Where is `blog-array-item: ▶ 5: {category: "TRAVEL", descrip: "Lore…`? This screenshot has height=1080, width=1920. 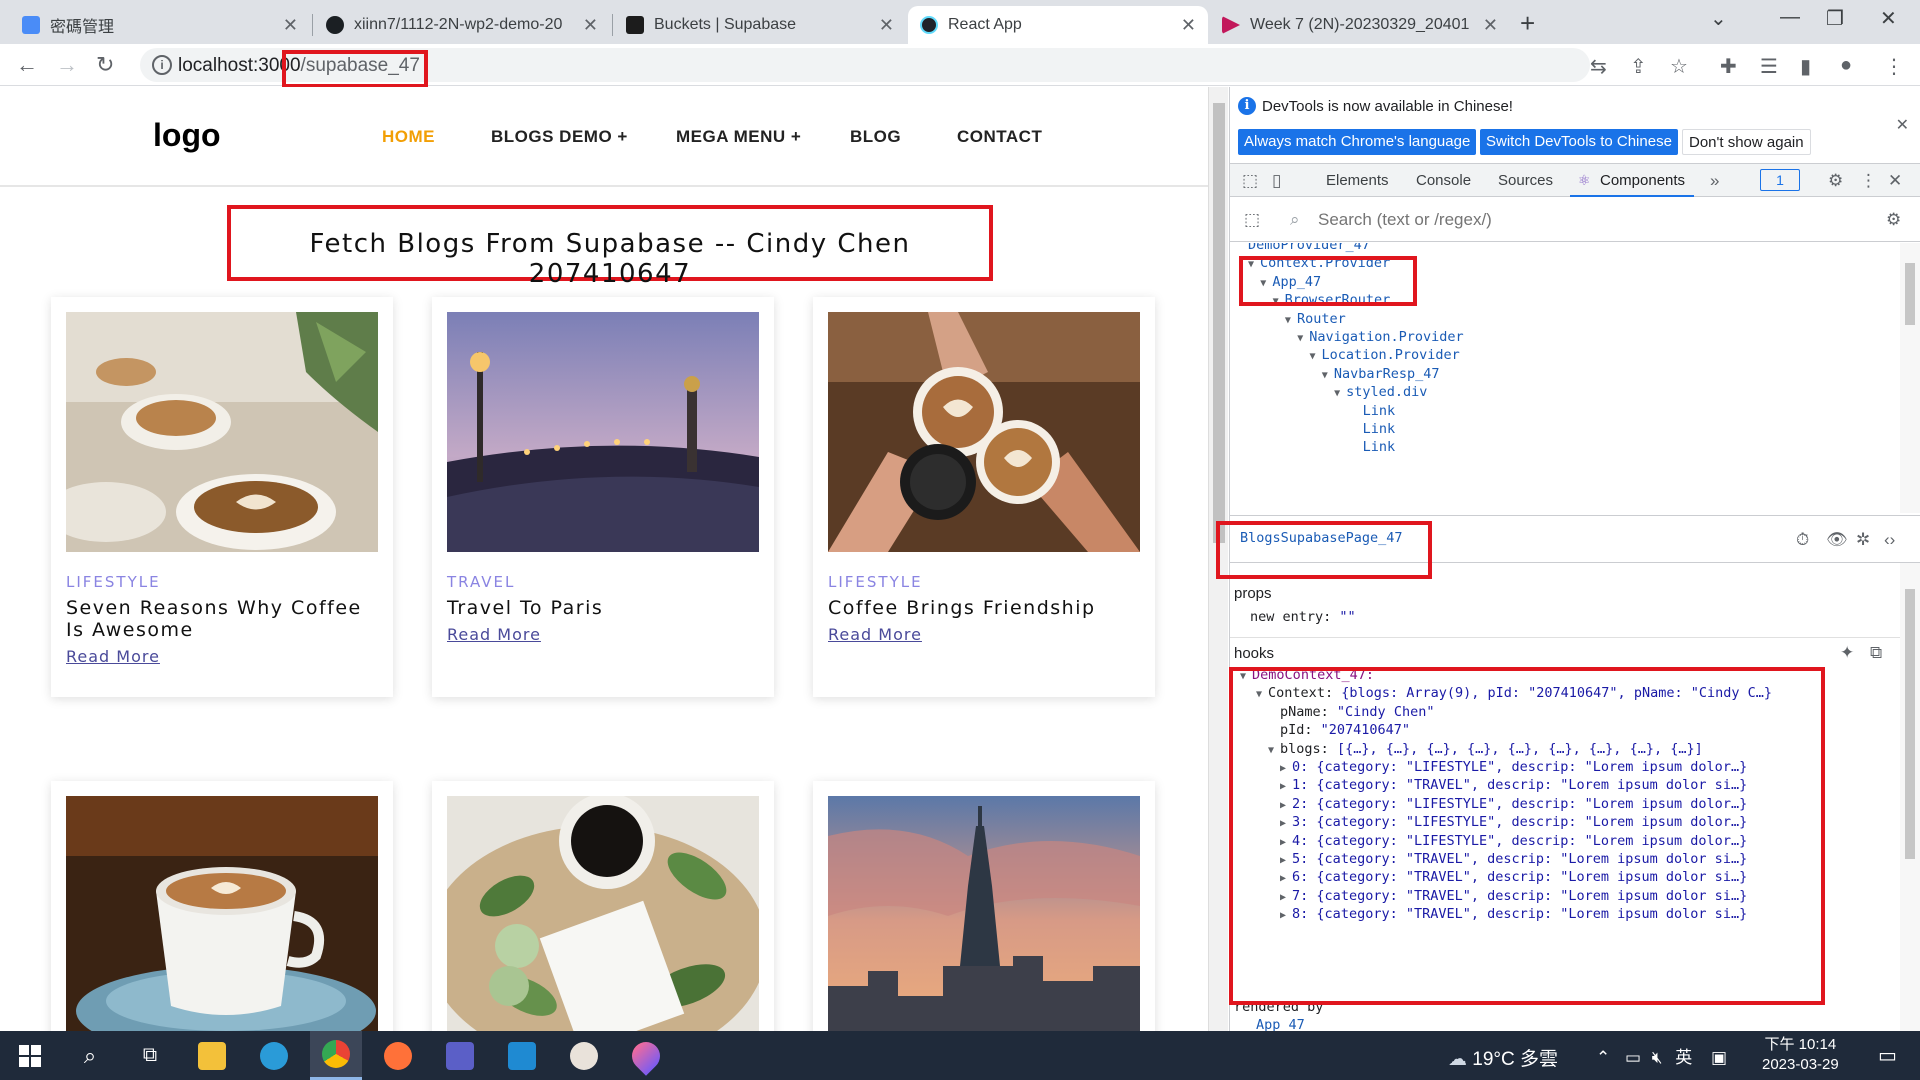
blog-array-item: ▶ 5: {category: "TRAVEL", descrip: "Lore… is located at coordinates (1513, 859).